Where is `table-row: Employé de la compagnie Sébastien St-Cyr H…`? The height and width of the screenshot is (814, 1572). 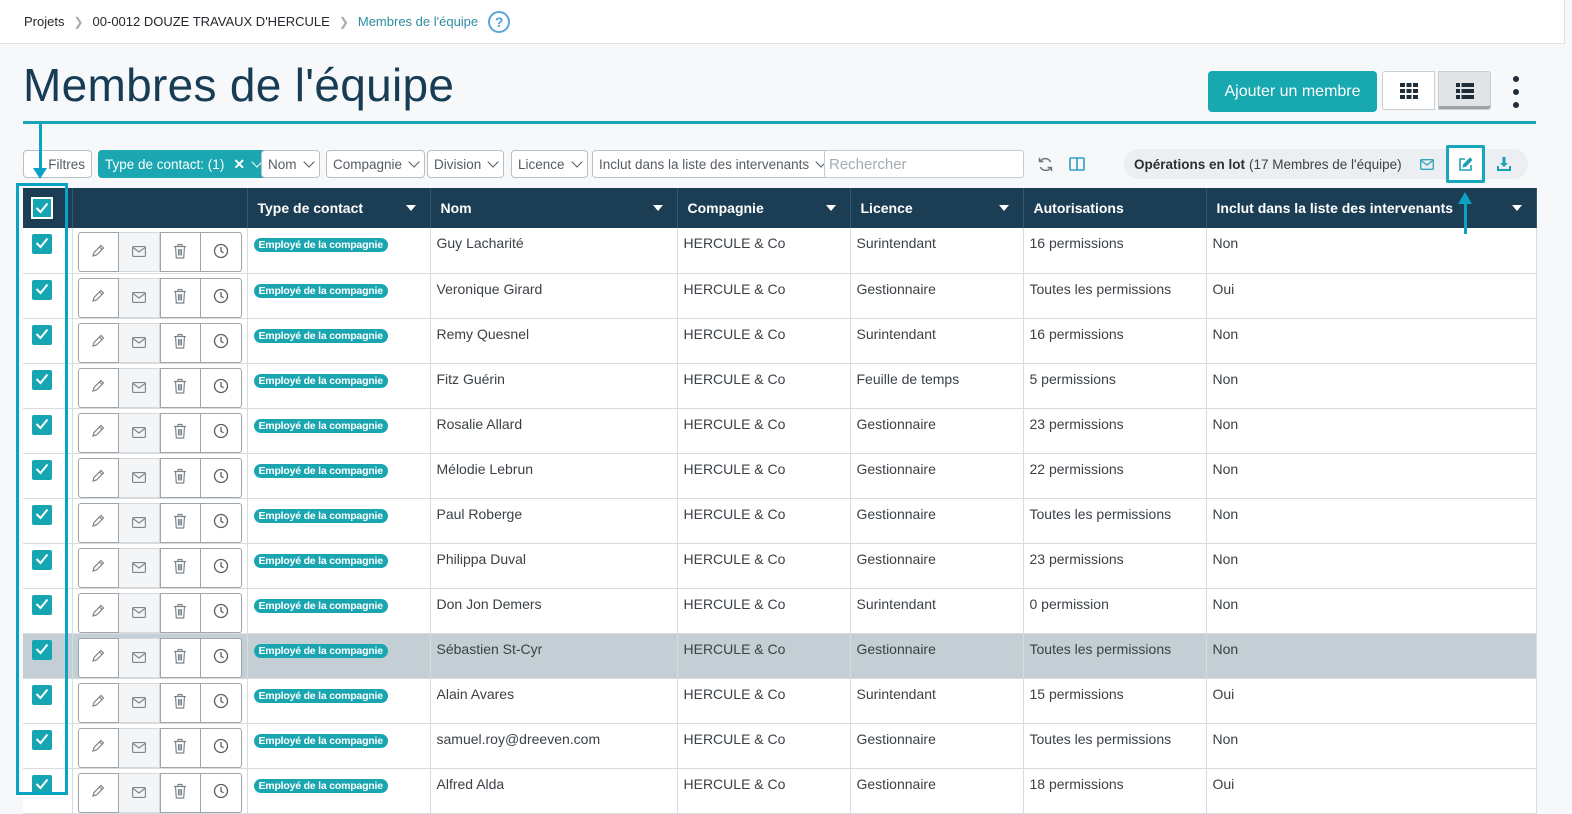 table-row: Employé de la compagnie Sébastien St-Cyr H… is located at coordinates (780, 656).